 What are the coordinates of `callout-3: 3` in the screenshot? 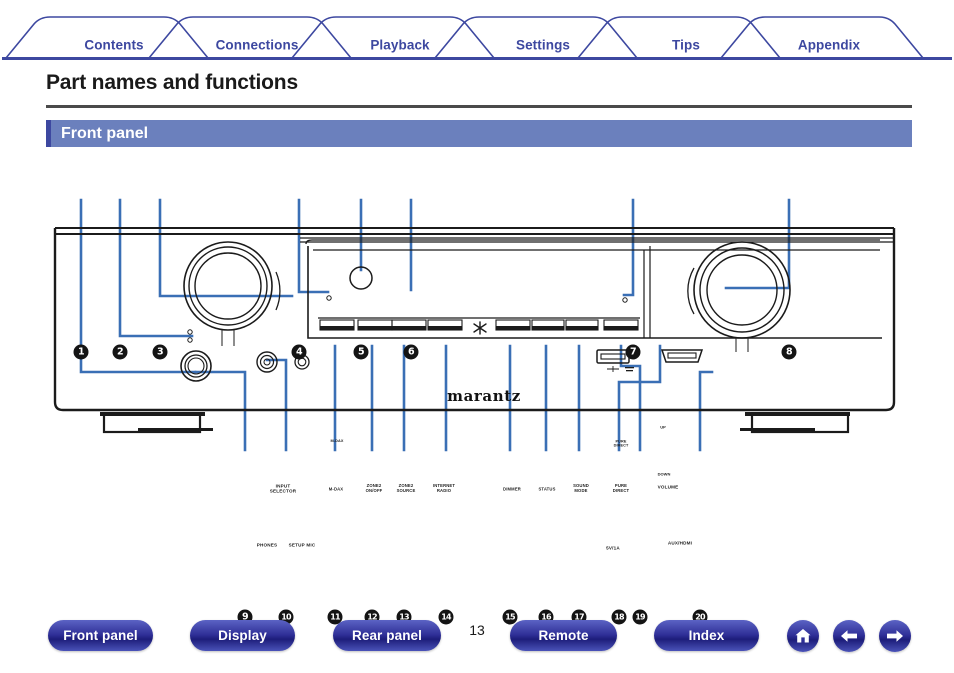 It's located at (160, 352).